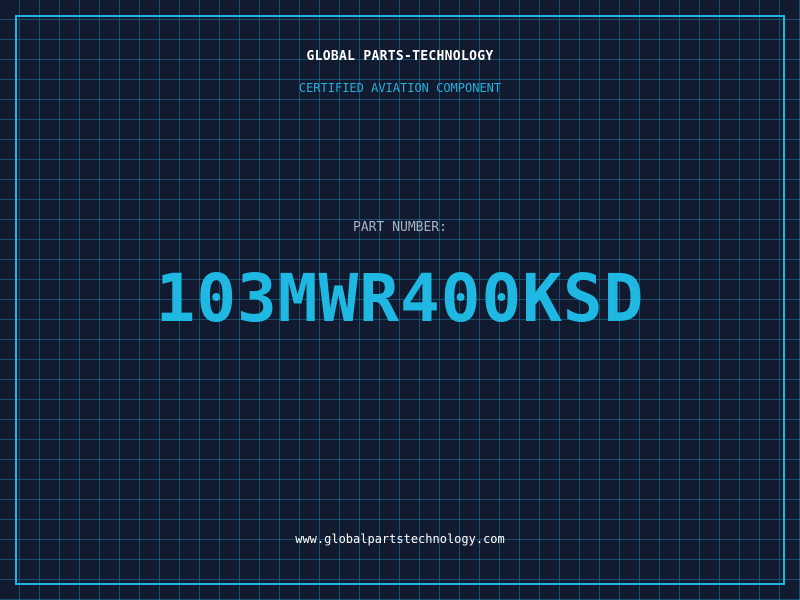 Image resolution: width=800 pixels, height=600 pixels. I want to click on part-number-value: 103MWR400KSD, so click(400, 298).